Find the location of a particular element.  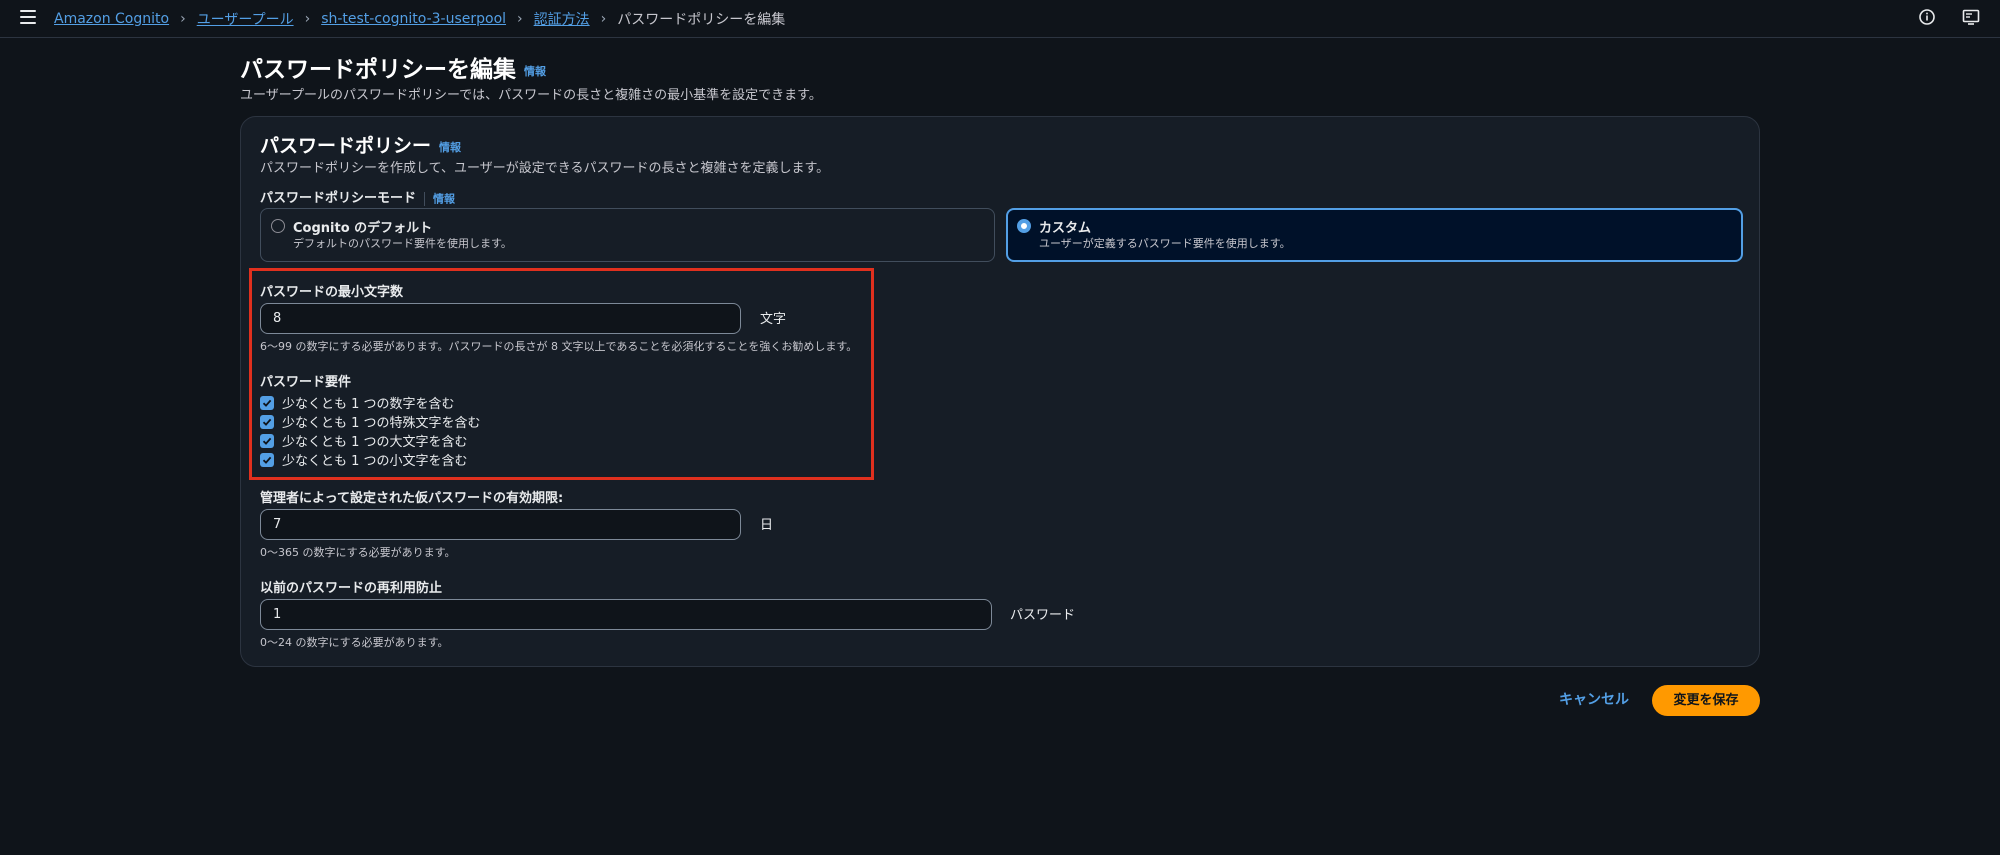

breadcrumb-current: パスワードポリシーを編集 is located at coordinates (701, 20).